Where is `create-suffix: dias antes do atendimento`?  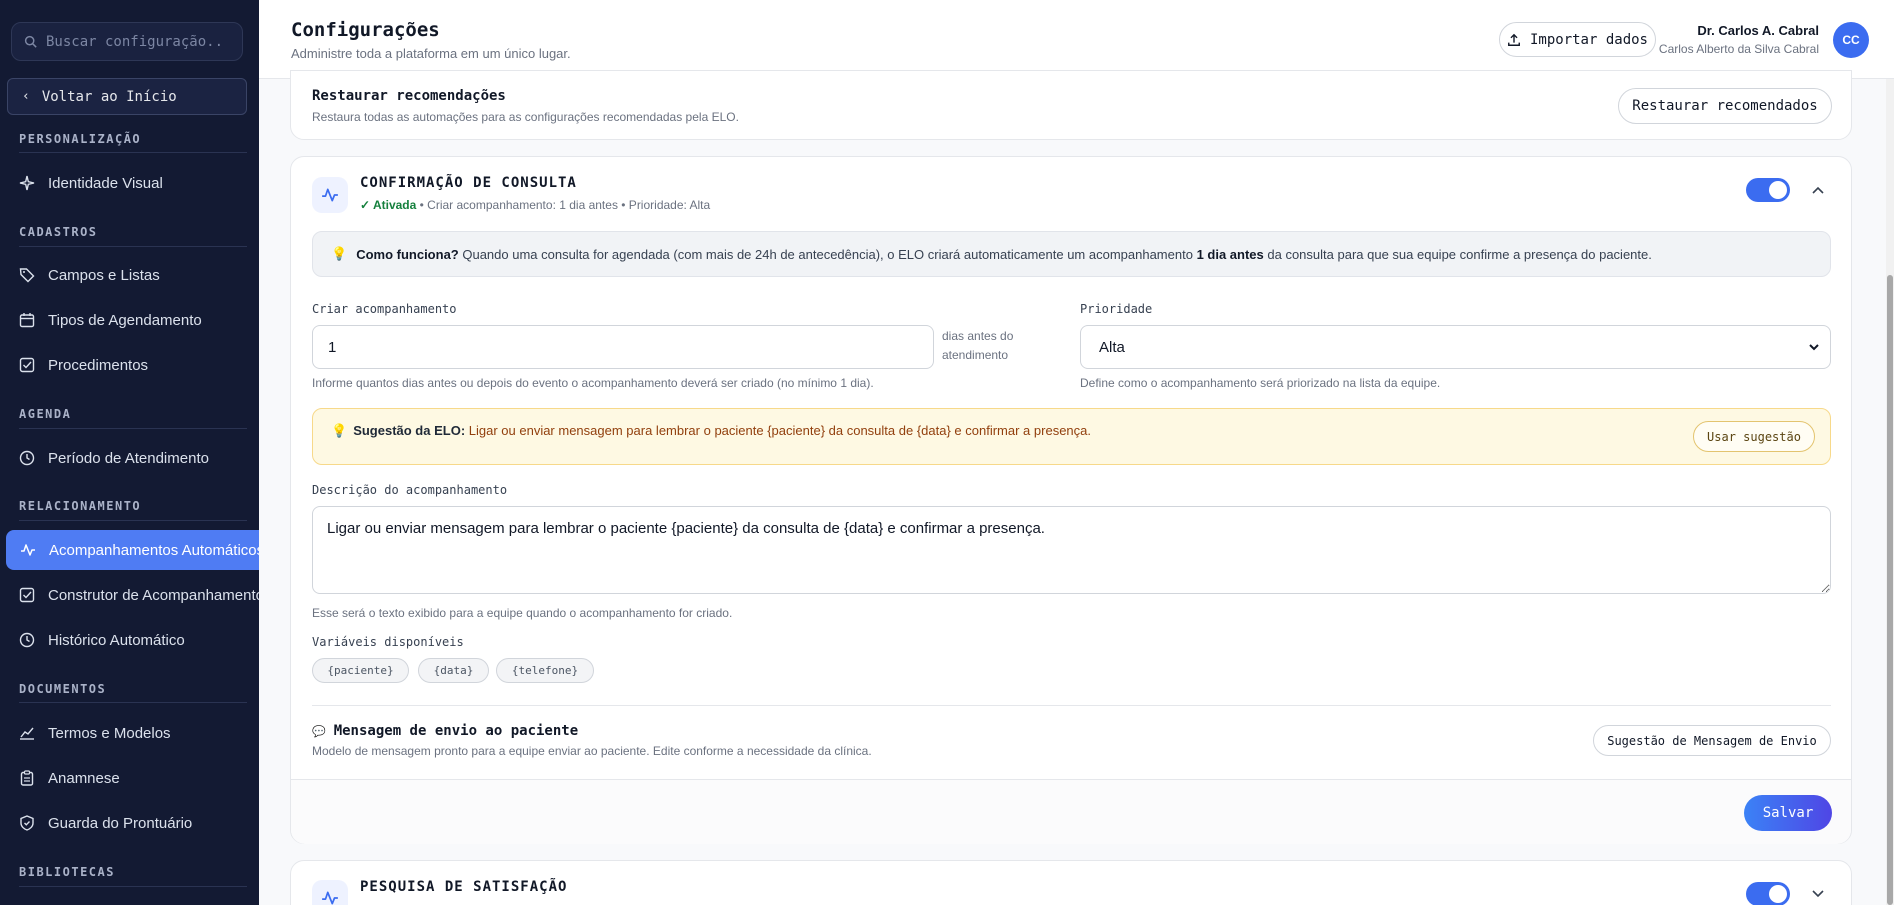
create-suffix: dias antes do atendimento is located at coordinates (978, 345).